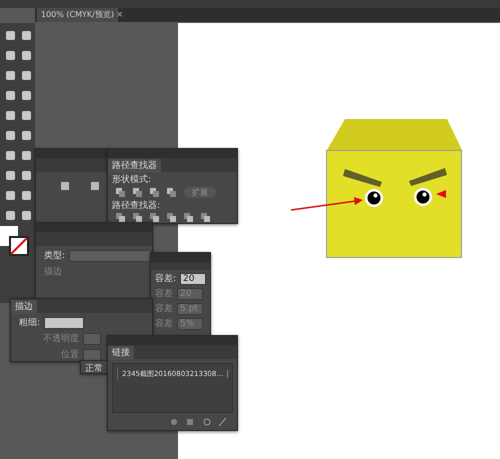 The width and height of the screenshot is (500, 459). Describe the element at coordinates (121, 353) in the screenshot. I see `panel-tab: 链接` at that location.